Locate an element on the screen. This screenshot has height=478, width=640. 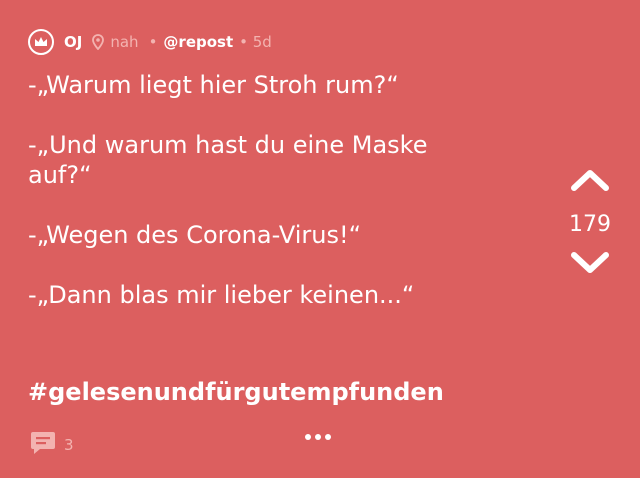
location-label: nah is located at coordinates (124, 42).